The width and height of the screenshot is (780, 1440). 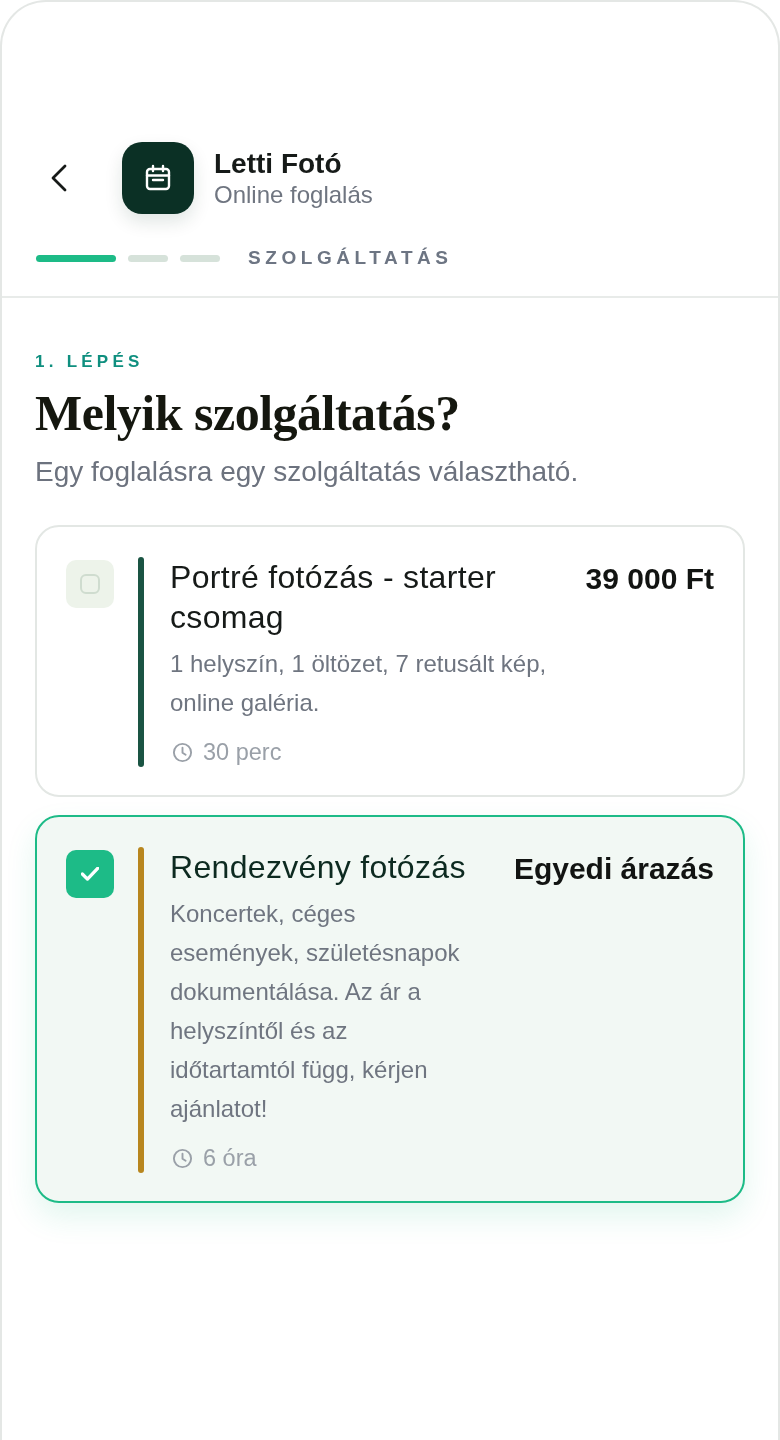 What do you see at coordinates (293, 194) in the screenshot?
I see `header-subtitle: Online foglalás` at bounding box center [293, 194].